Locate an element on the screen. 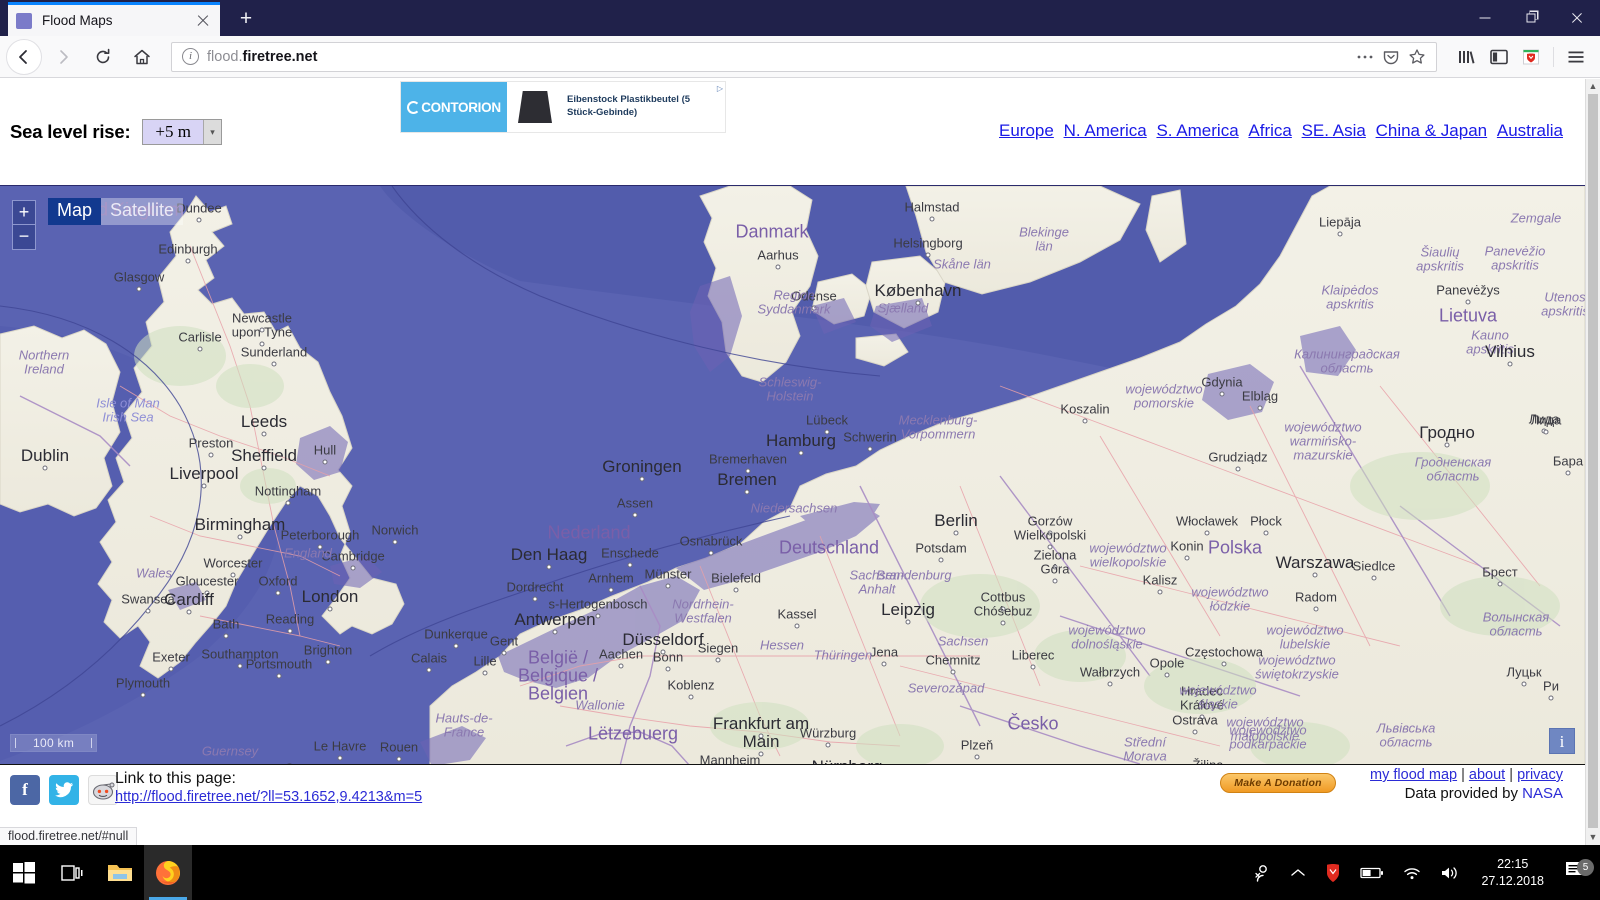  taskbar-clock: 22:15 27.12.2018 is located at coordinates (1512, 873).